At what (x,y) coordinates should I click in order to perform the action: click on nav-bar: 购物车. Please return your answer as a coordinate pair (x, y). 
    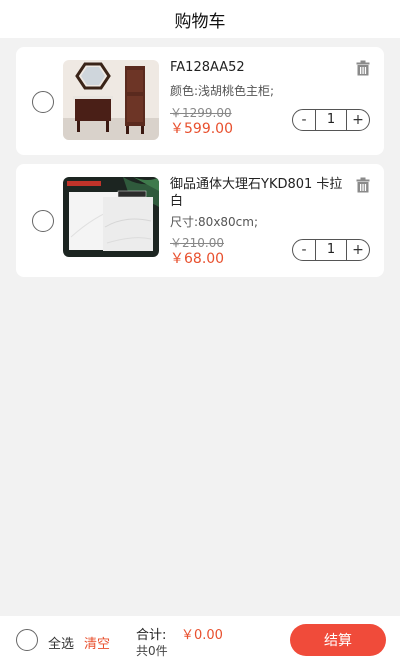
    Looking at the image, I should click on (200, 19).